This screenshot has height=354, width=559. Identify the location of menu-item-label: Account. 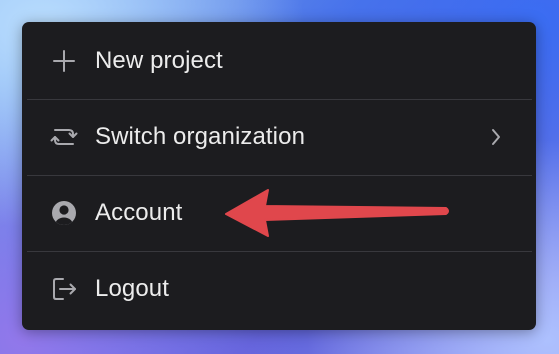
(139, 212).